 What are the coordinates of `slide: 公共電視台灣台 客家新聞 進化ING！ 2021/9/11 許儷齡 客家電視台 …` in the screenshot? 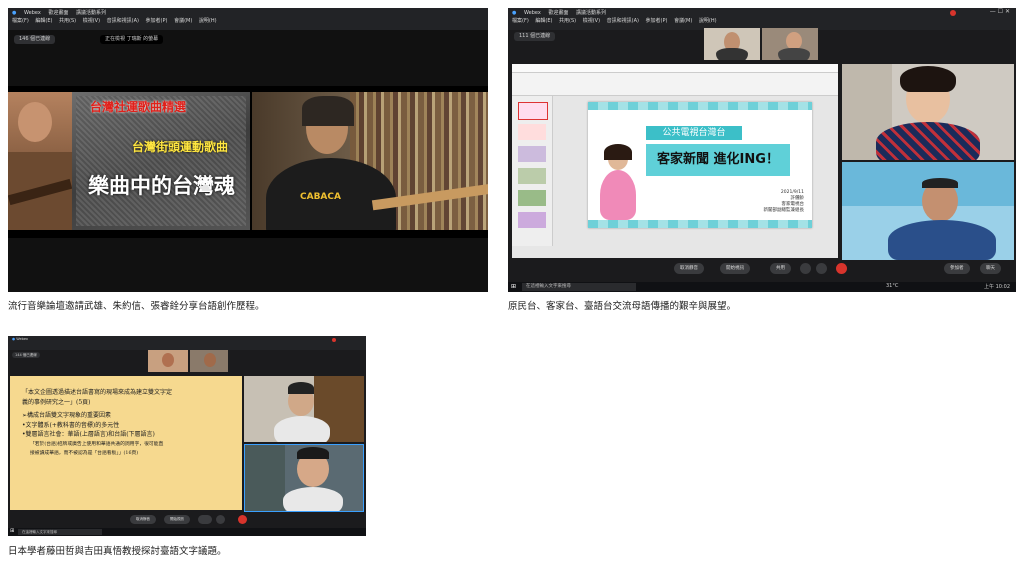 It's located at (700, 165).